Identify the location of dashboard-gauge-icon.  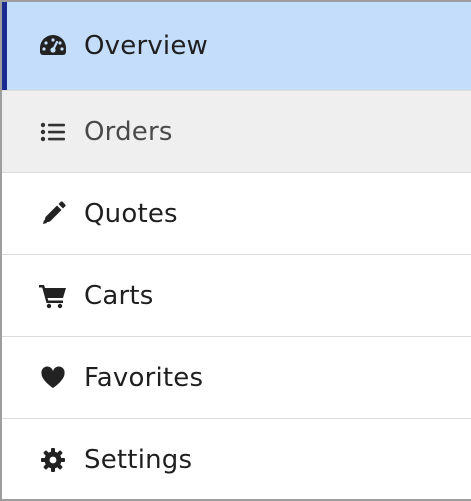
(53, 46).